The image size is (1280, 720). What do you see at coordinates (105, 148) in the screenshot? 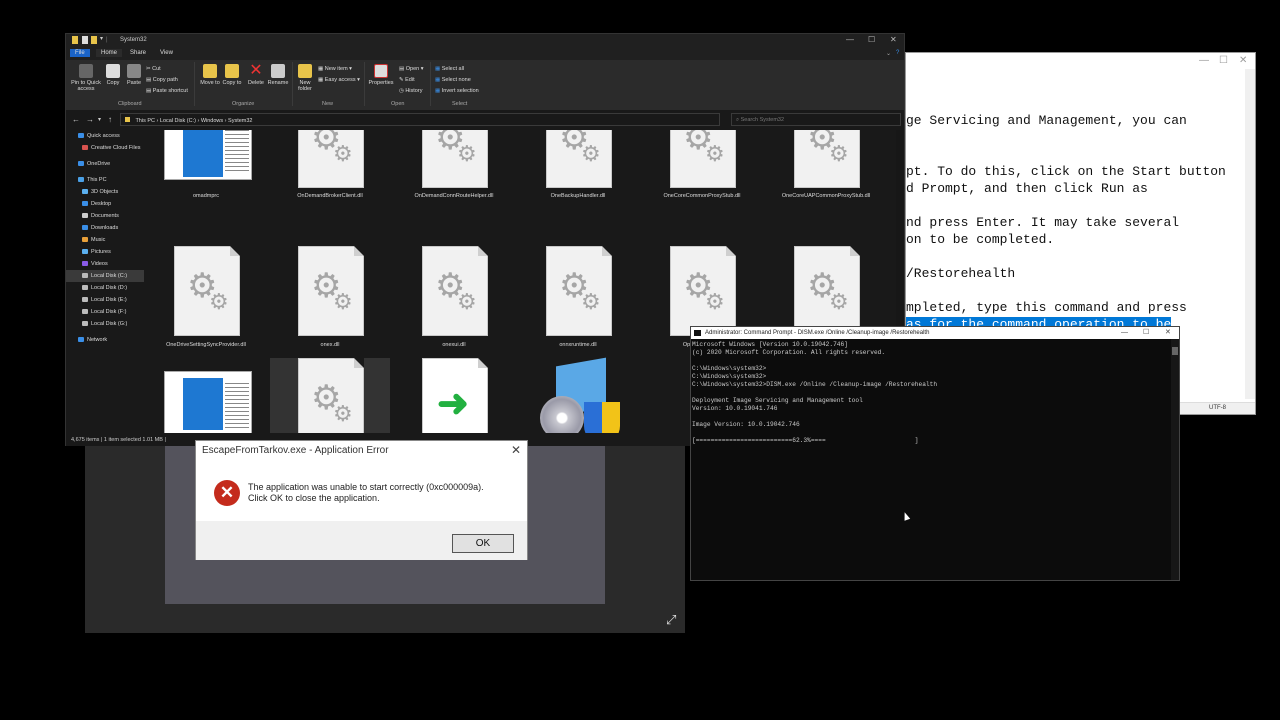
I see `nav-item: Creative Cloud Files` at bounding box center [105, 148].